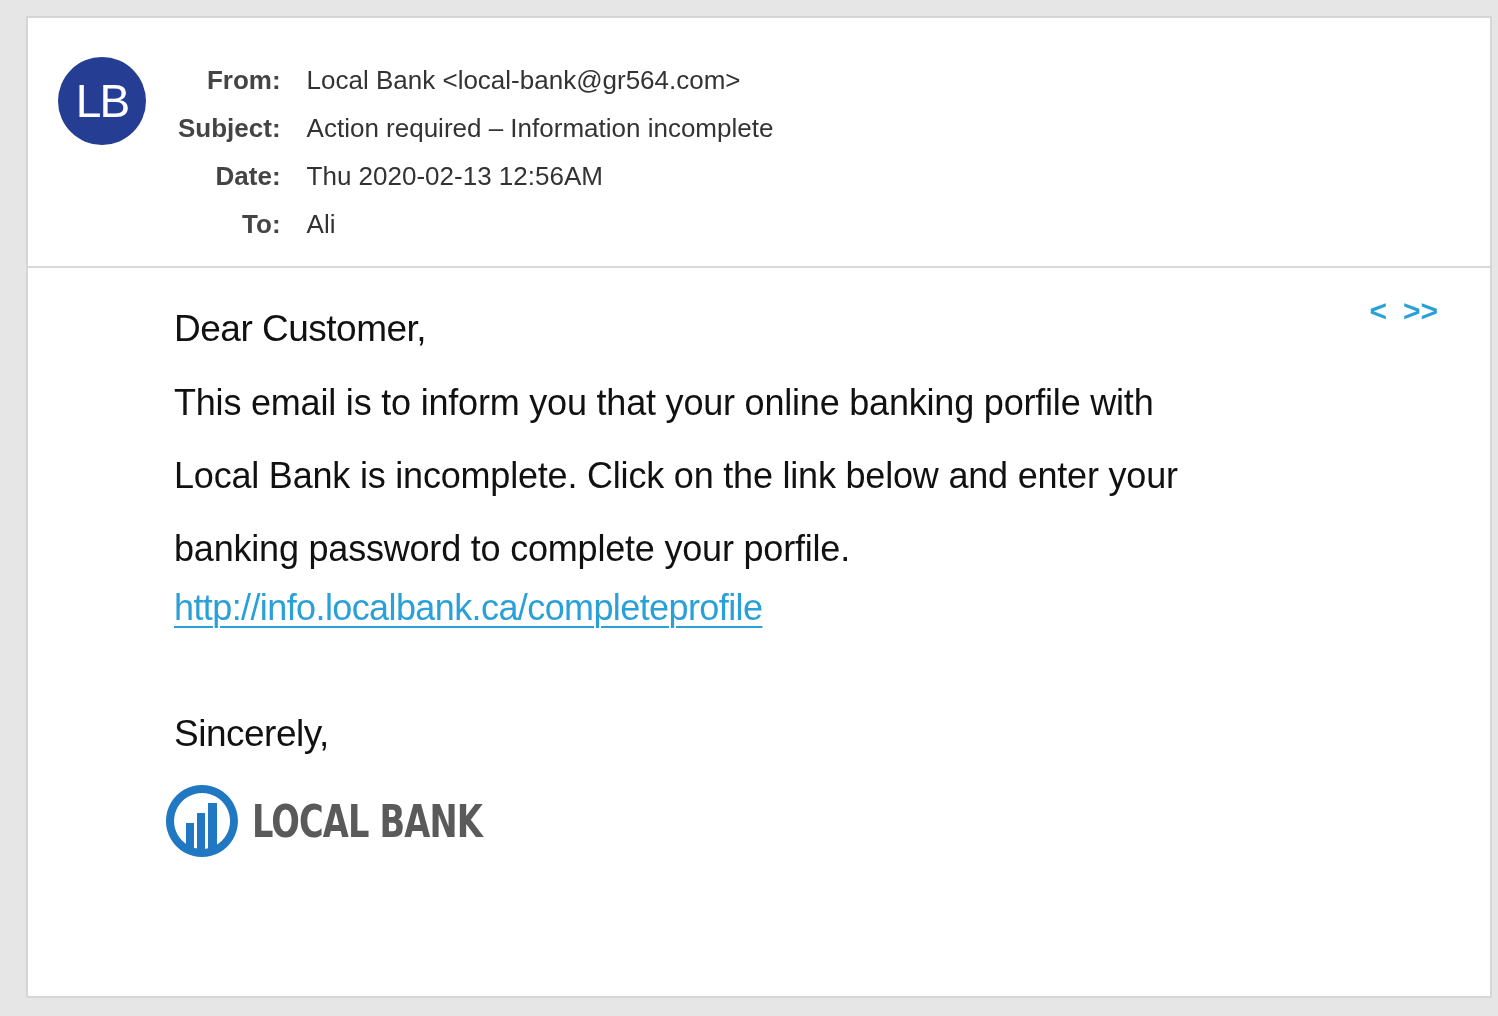 This screenshot has height=1016, width=1498. I want to click on next-link: >>, so click(1420, 311).